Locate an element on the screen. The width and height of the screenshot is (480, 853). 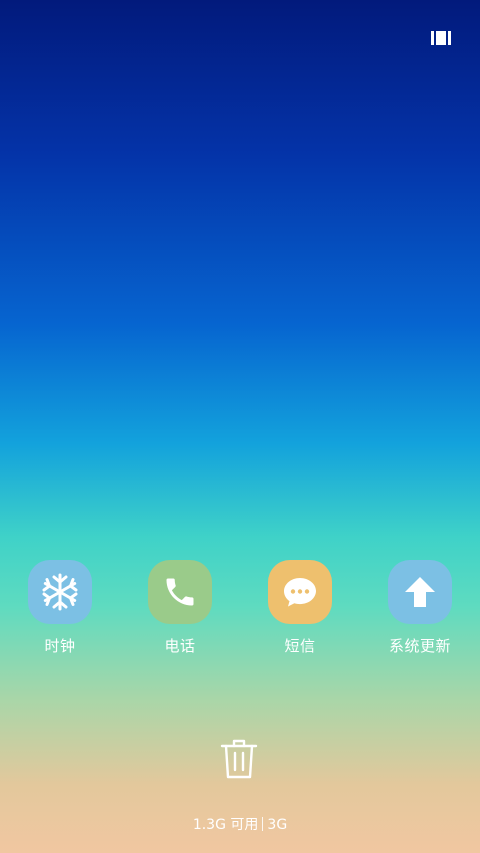
app-messages: 短信 is located at coordinates (300, 610).